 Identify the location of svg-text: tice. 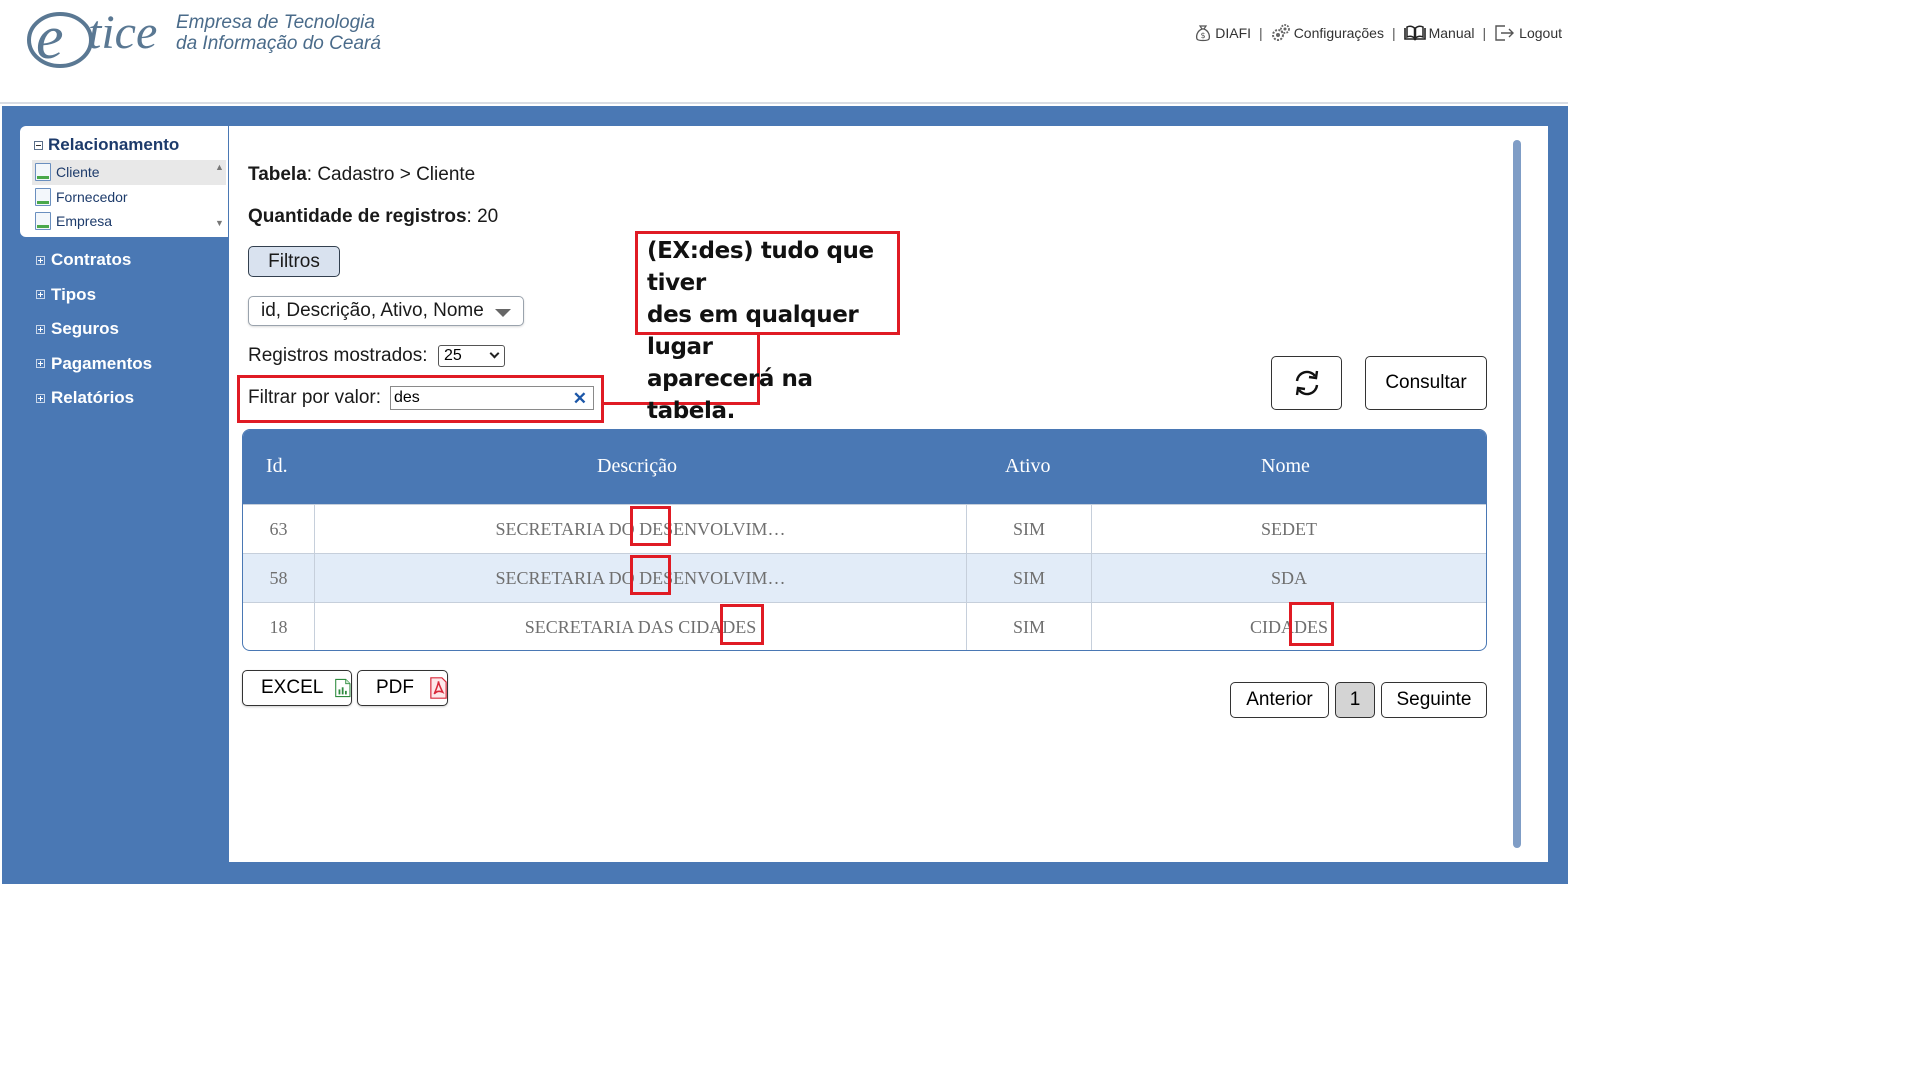
(122, 32).